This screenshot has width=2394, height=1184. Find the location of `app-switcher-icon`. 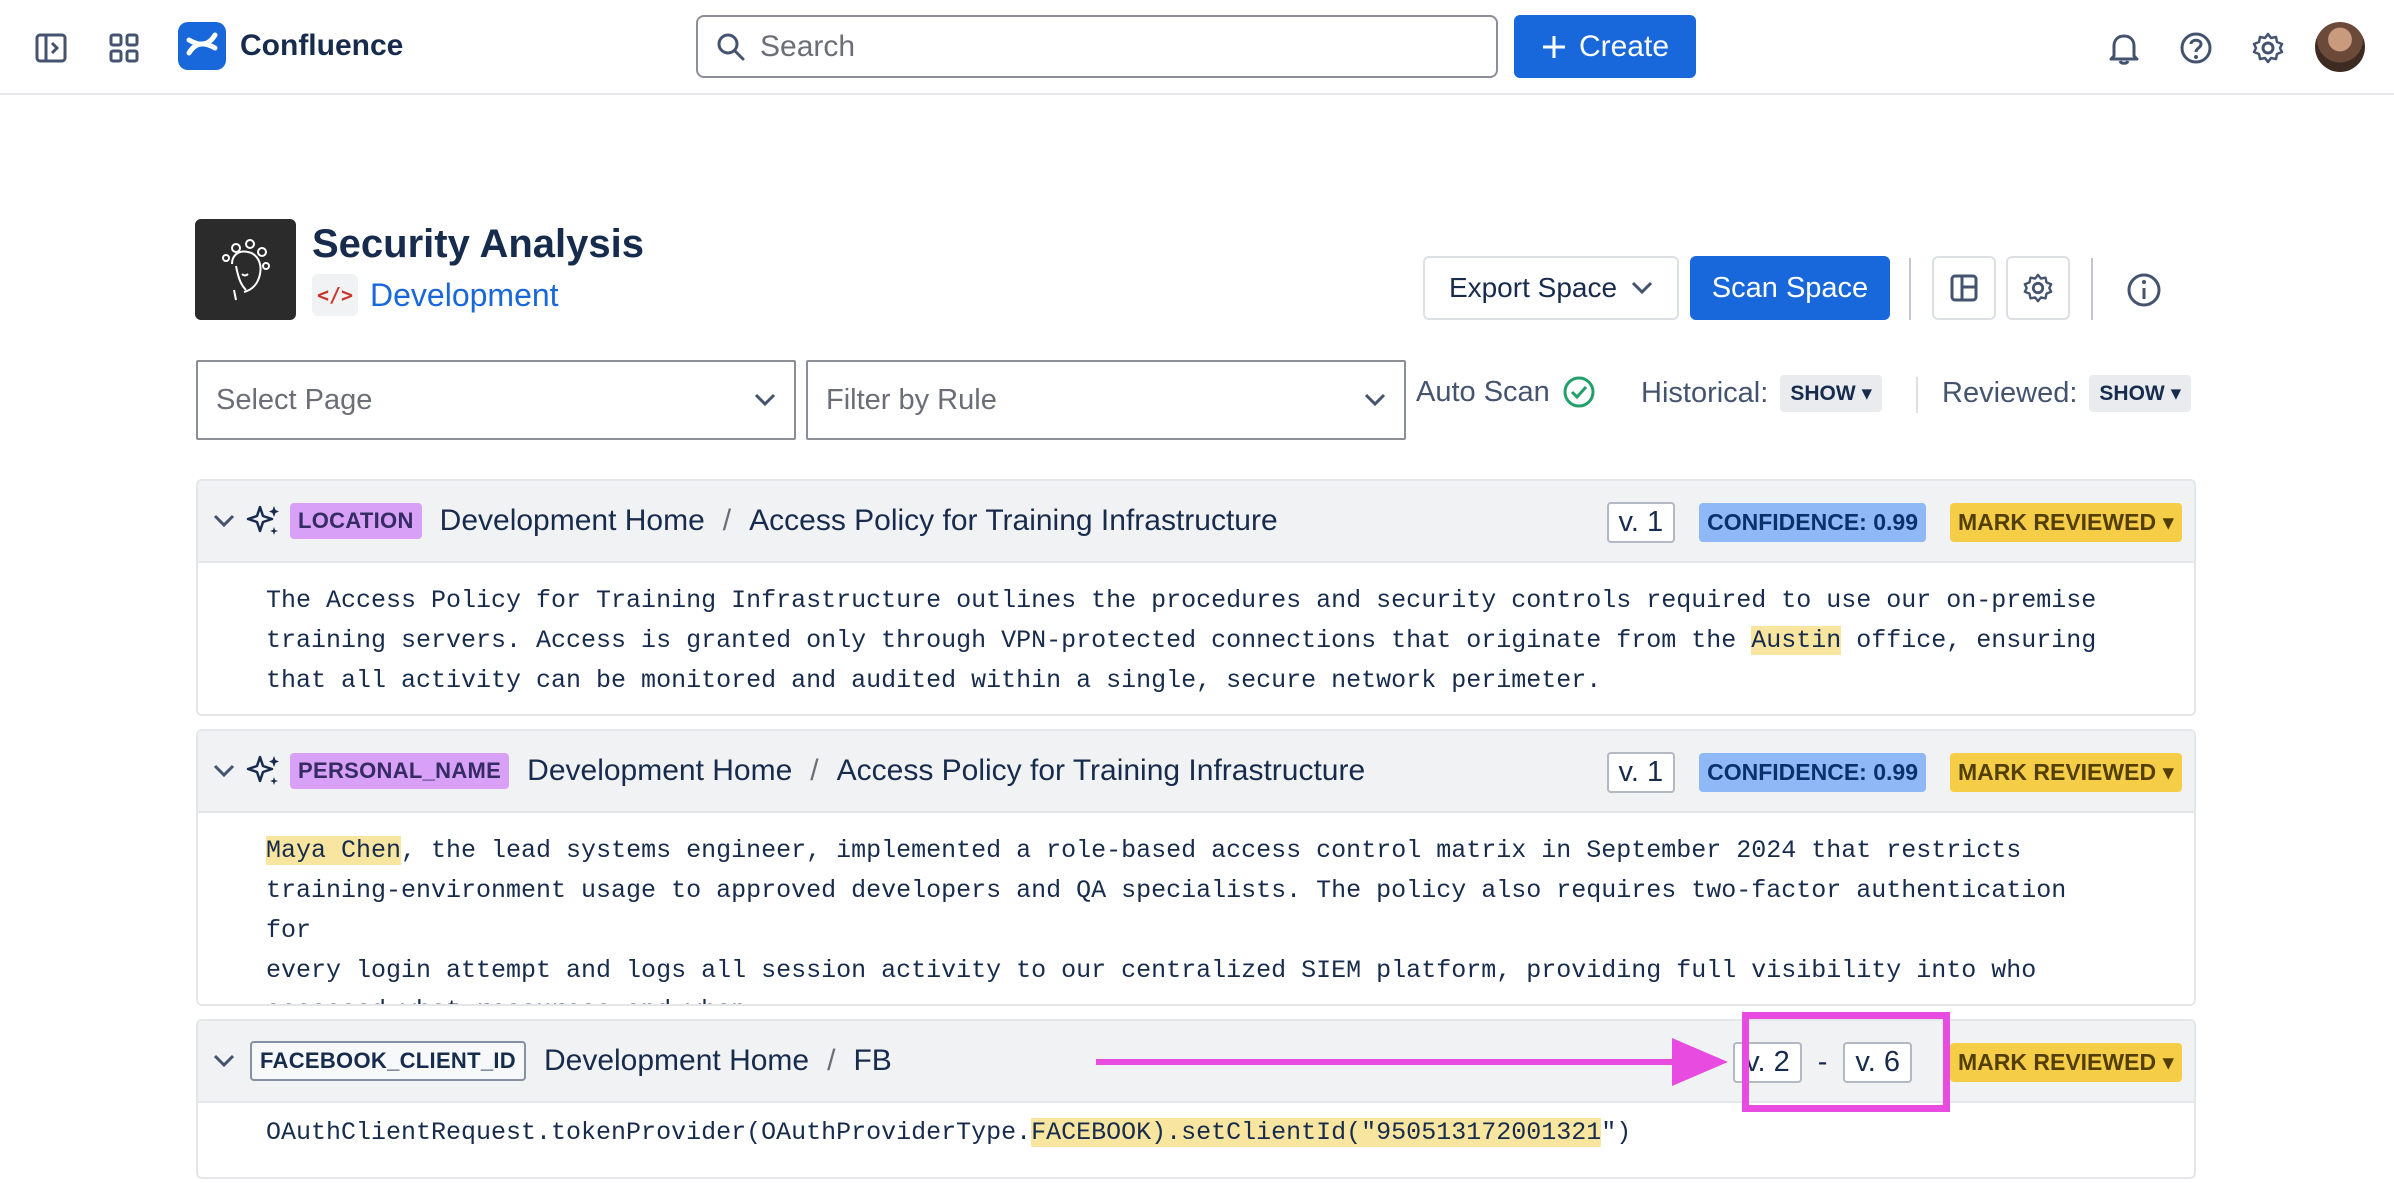

app-switcher-icon is located at coordinates (124, 48).